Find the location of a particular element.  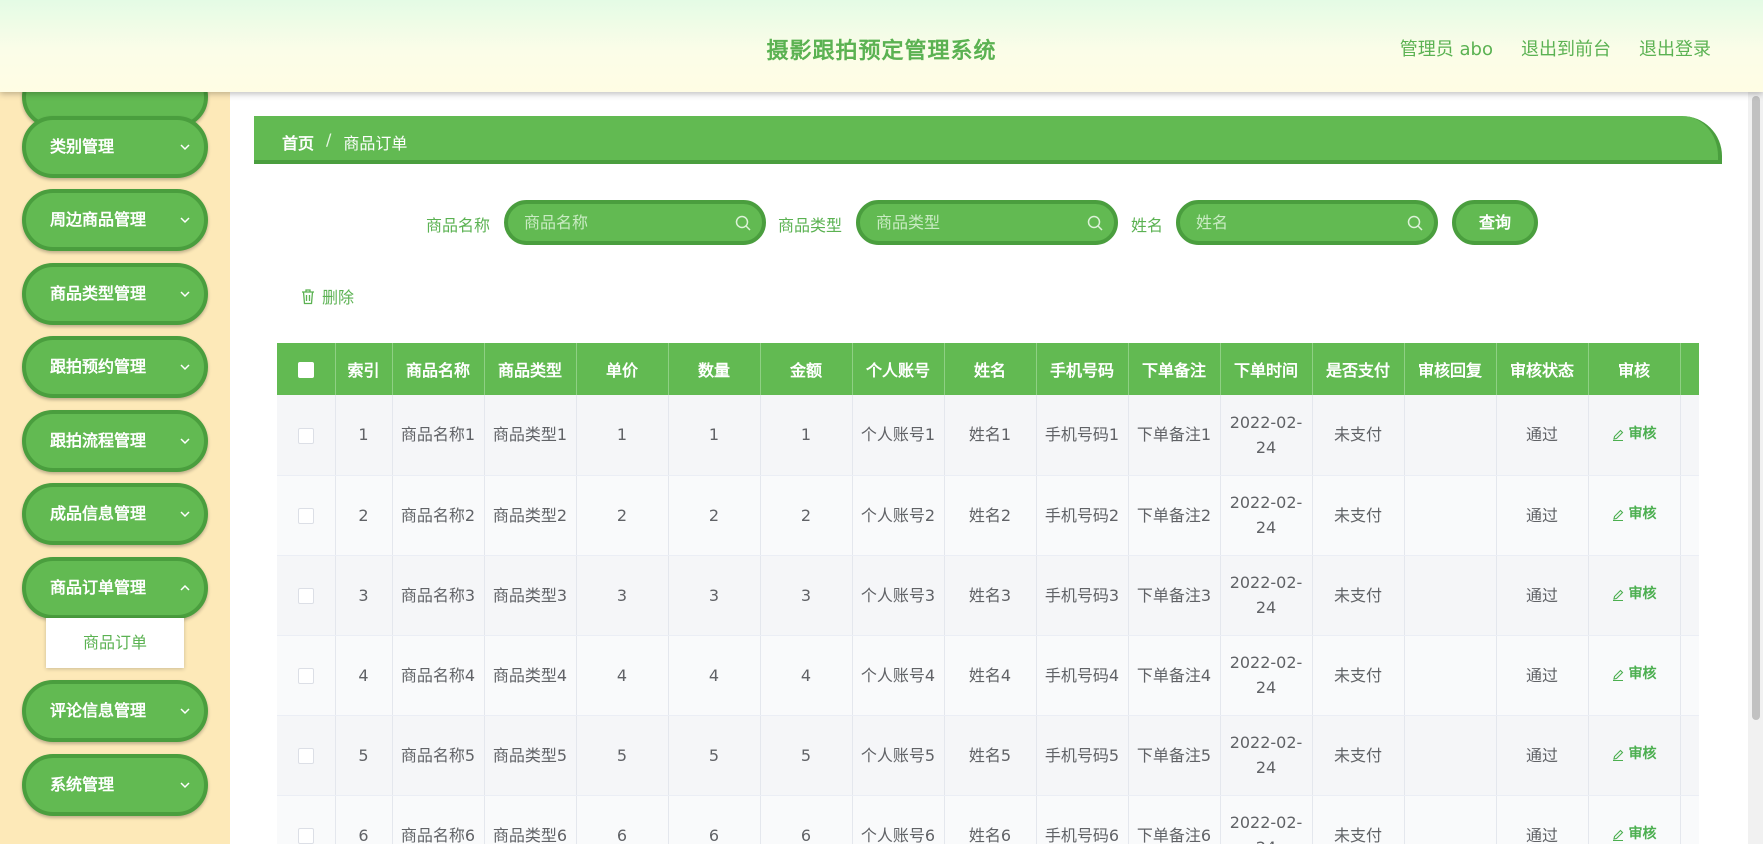

scrollbar-thumb is located at coordinates (1756, 408).